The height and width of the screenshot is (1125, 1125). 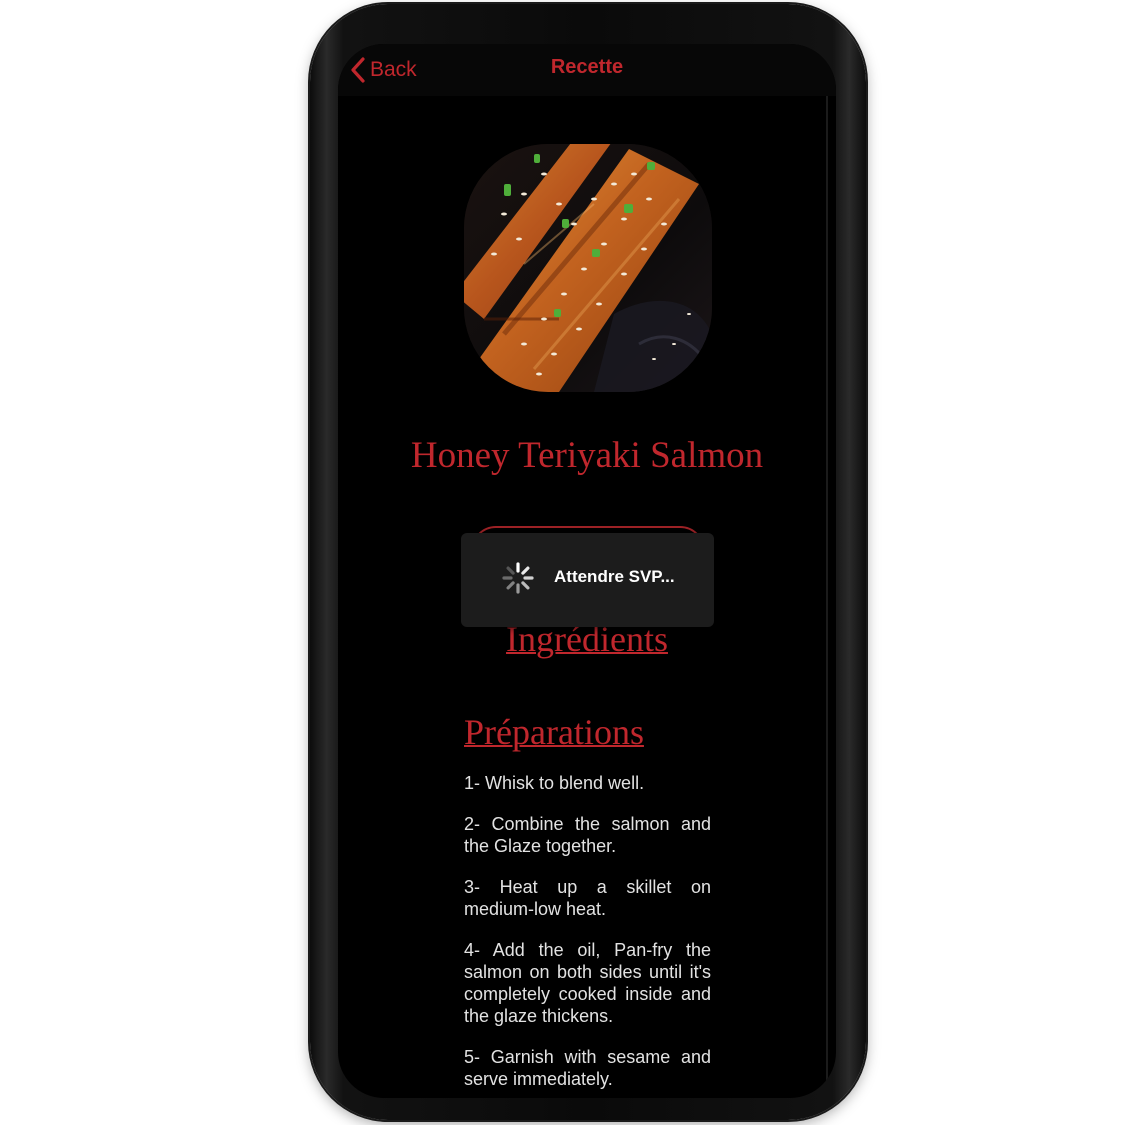 I want to click on step-item: 1- Whisk to blend well., so click(x=554, y=783).